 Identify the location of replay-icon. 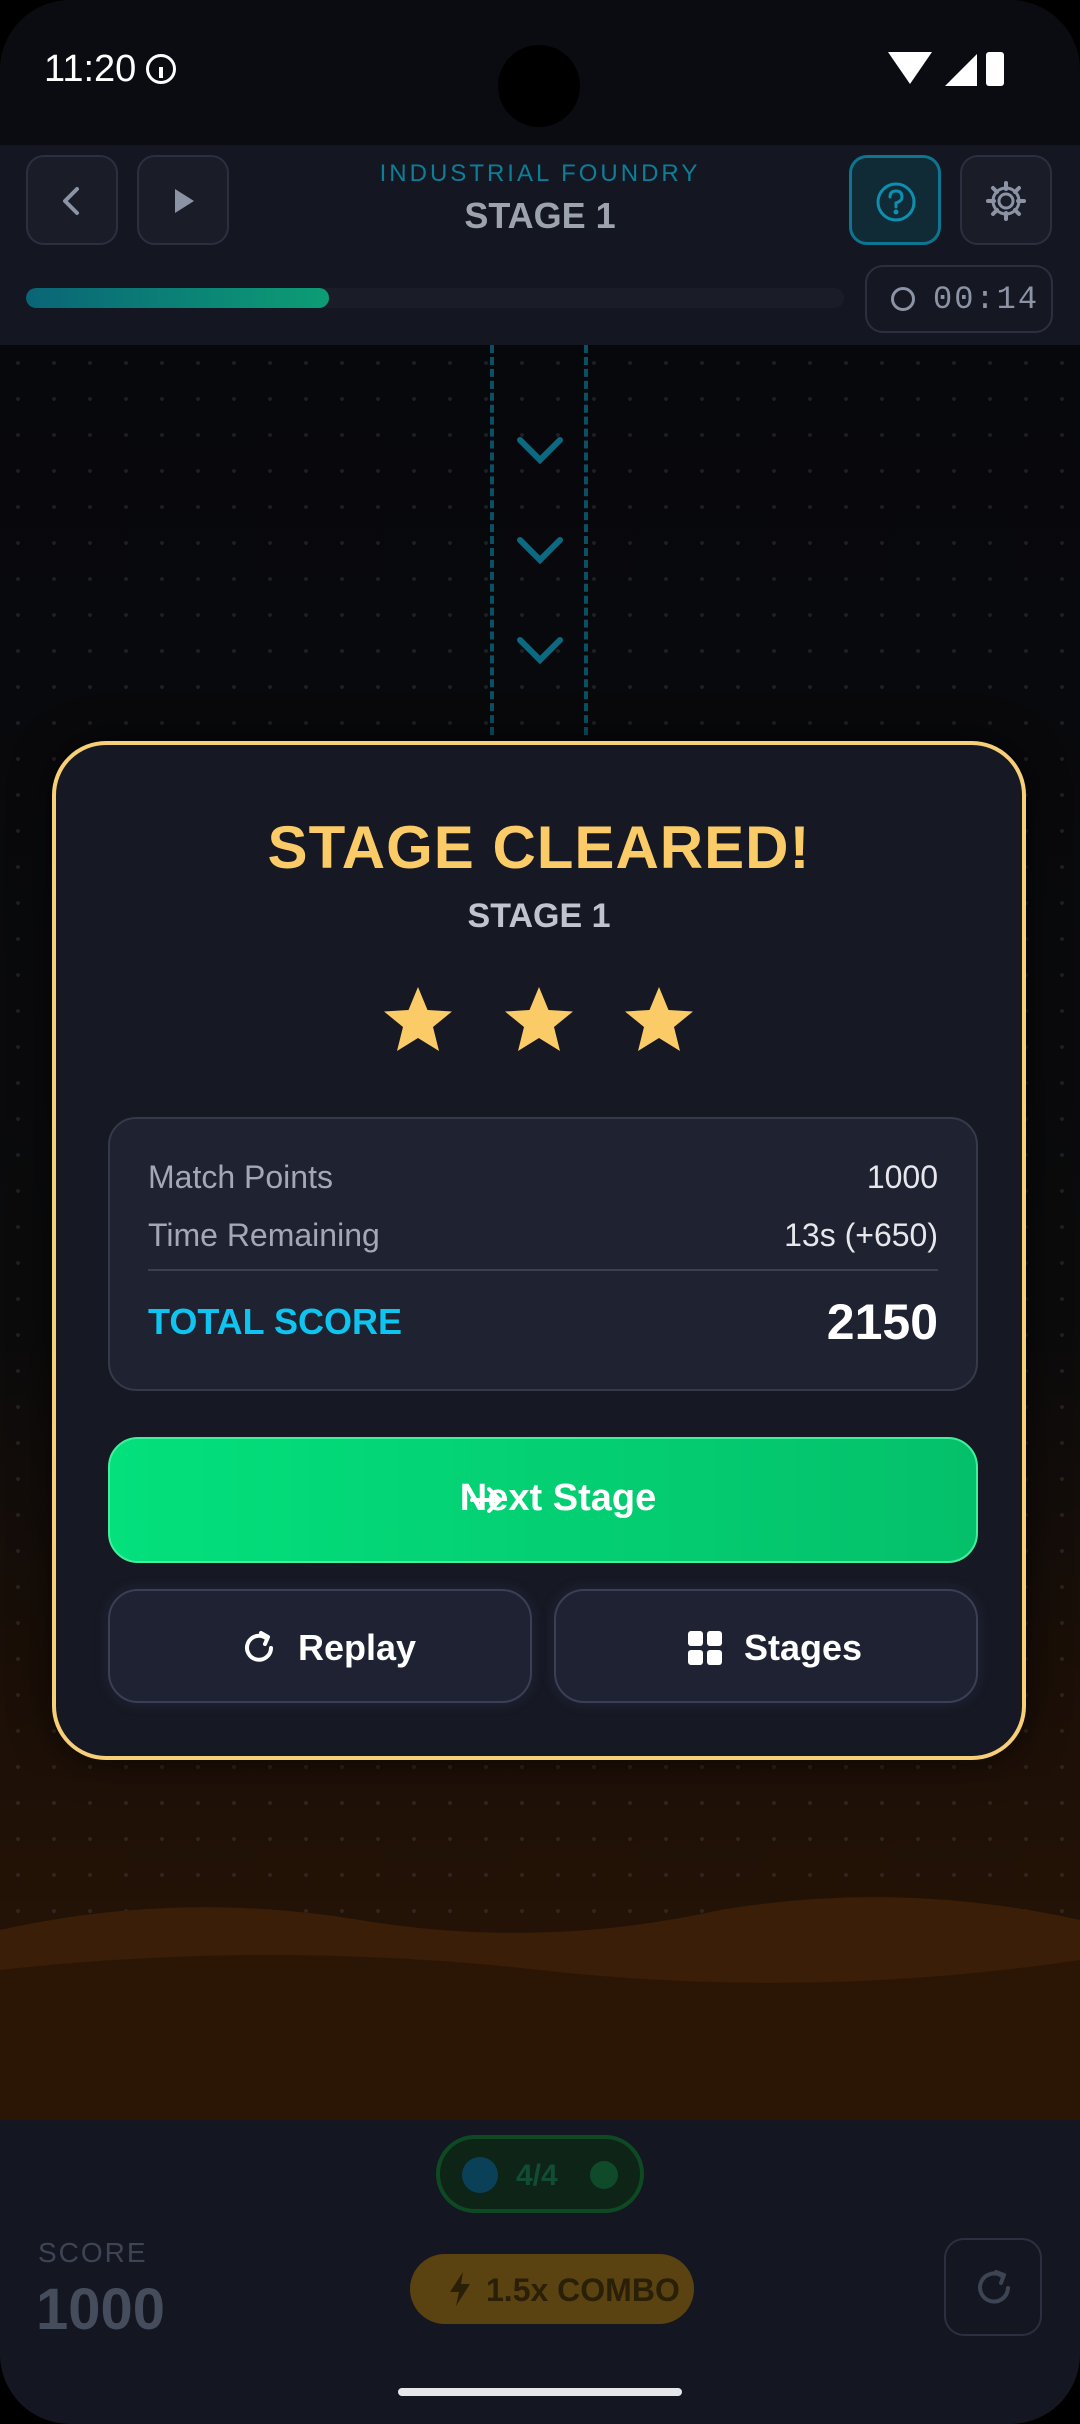
(259, 1646).